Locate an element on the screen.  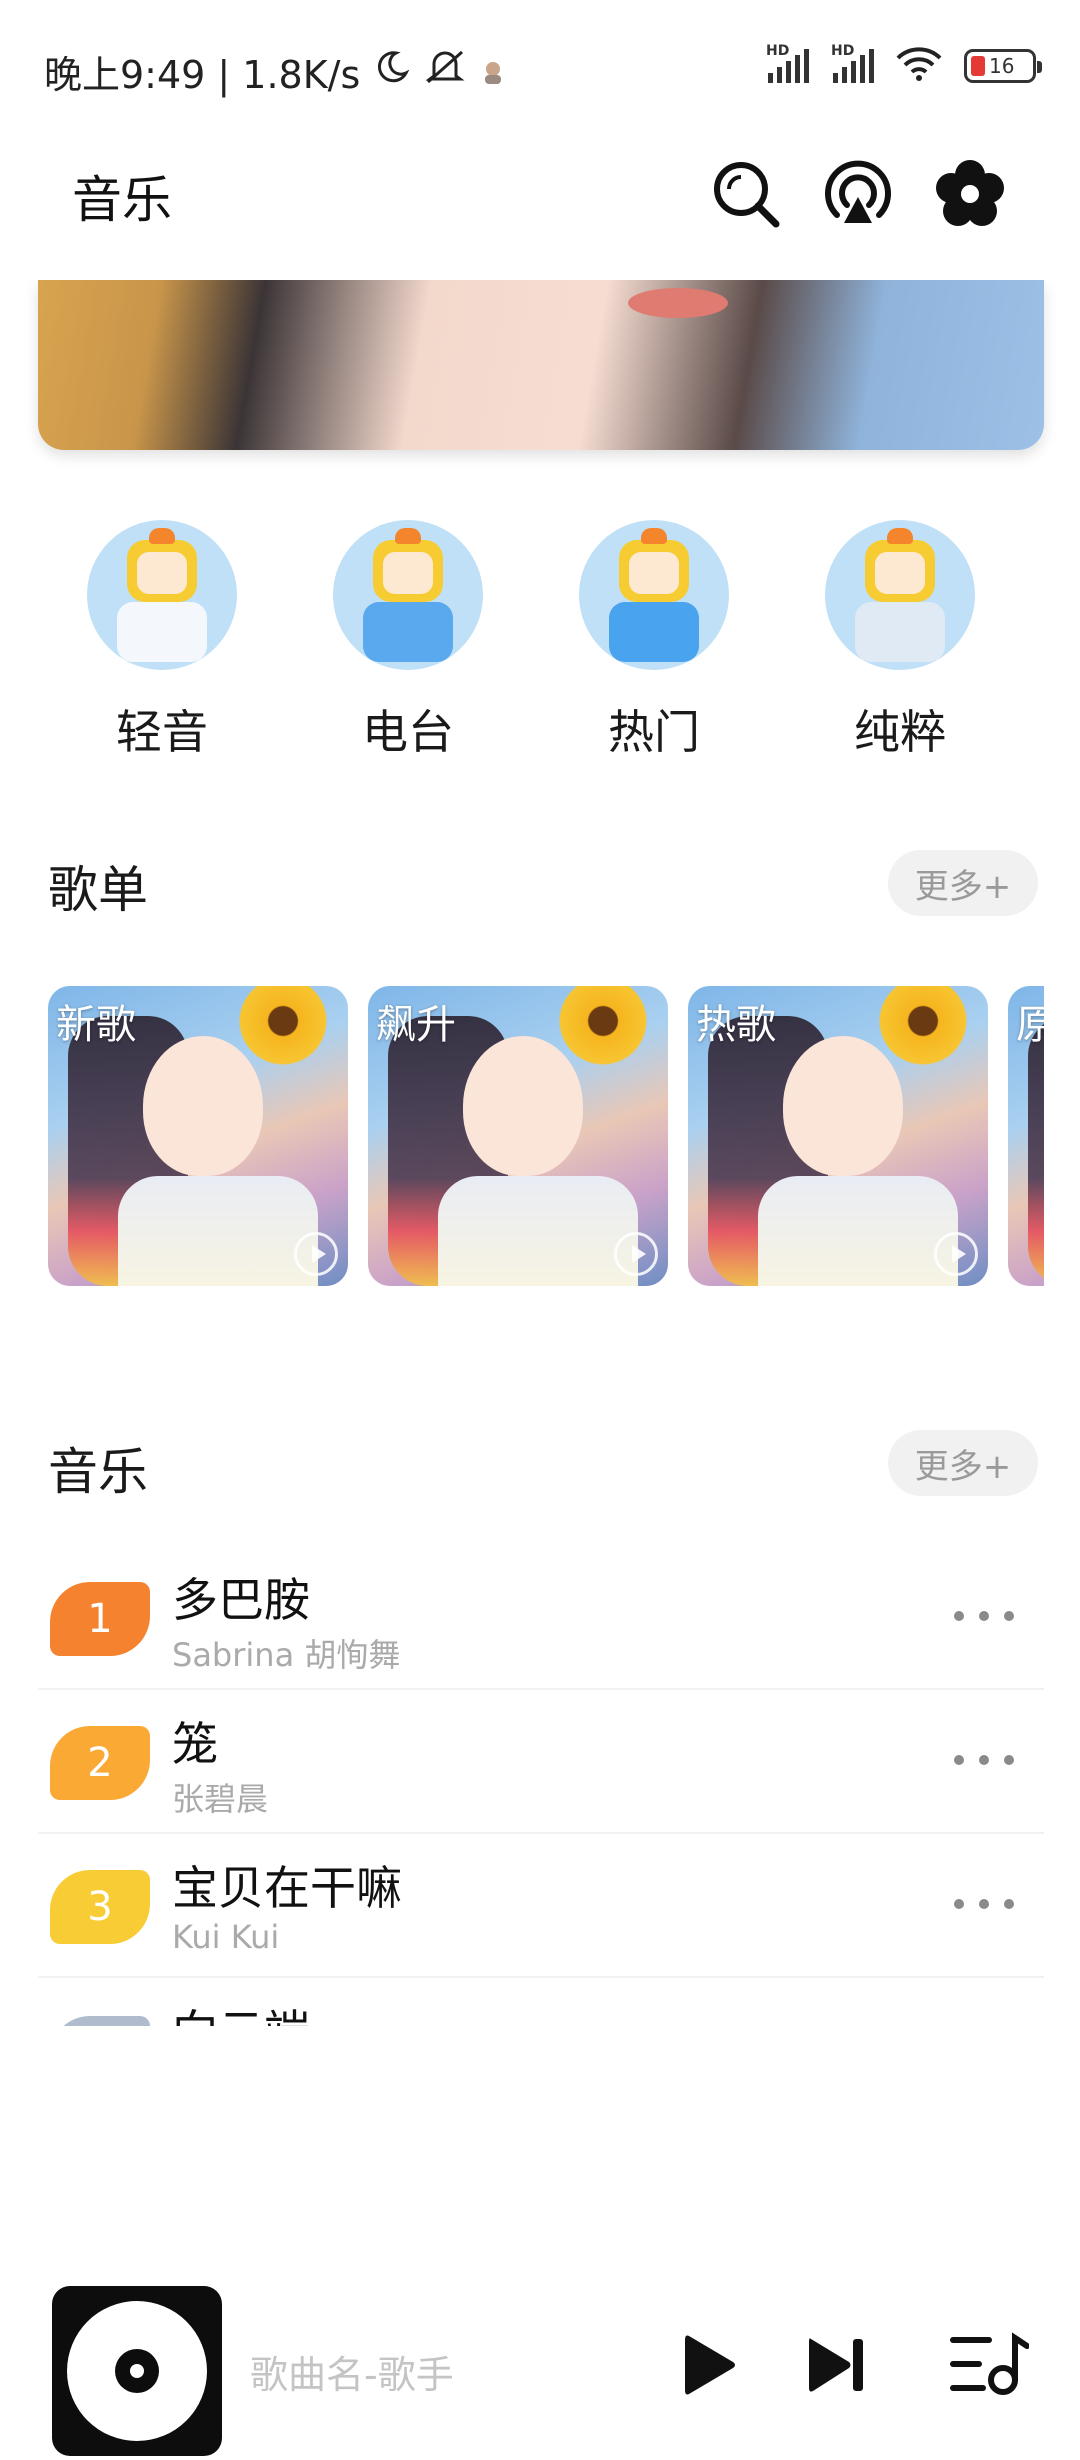
category-row: 轻音 电台 热门 纯粹 is located at coordinates (540, 645).